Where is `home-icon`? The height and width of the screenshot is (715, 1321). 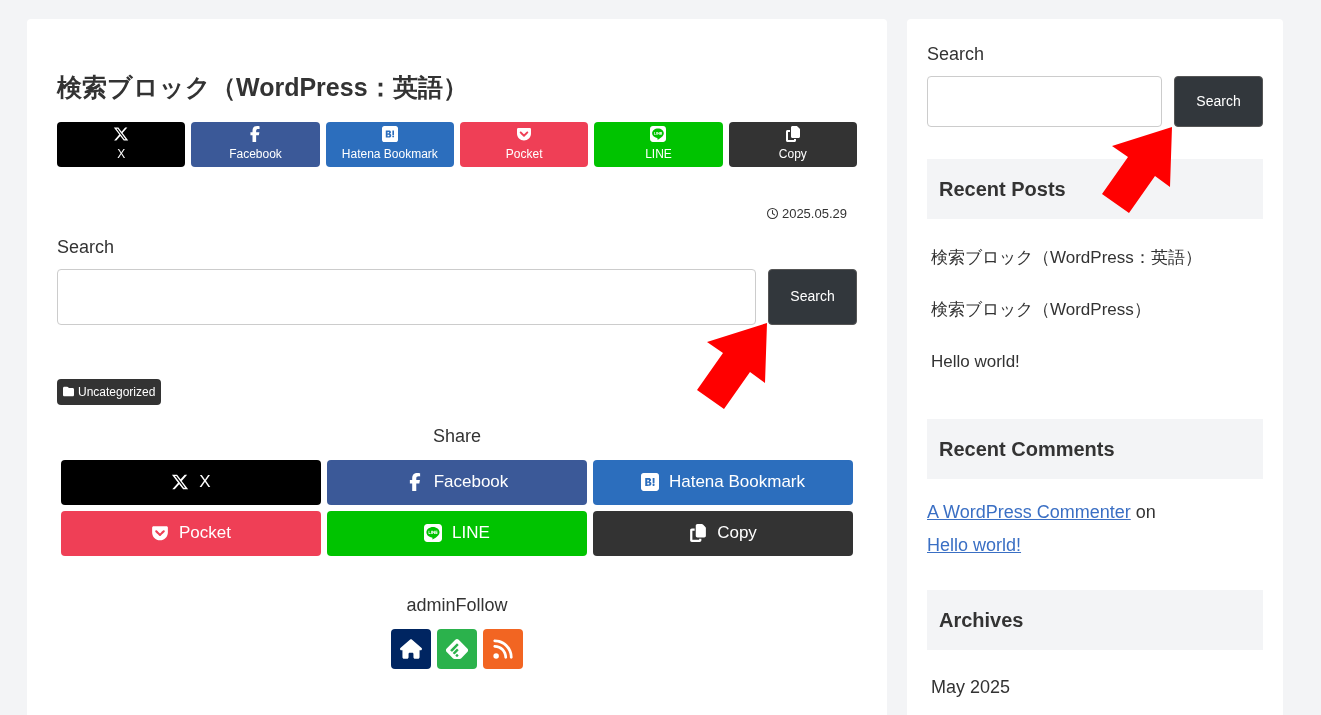
home-icon is located at coordinates (411, 648).